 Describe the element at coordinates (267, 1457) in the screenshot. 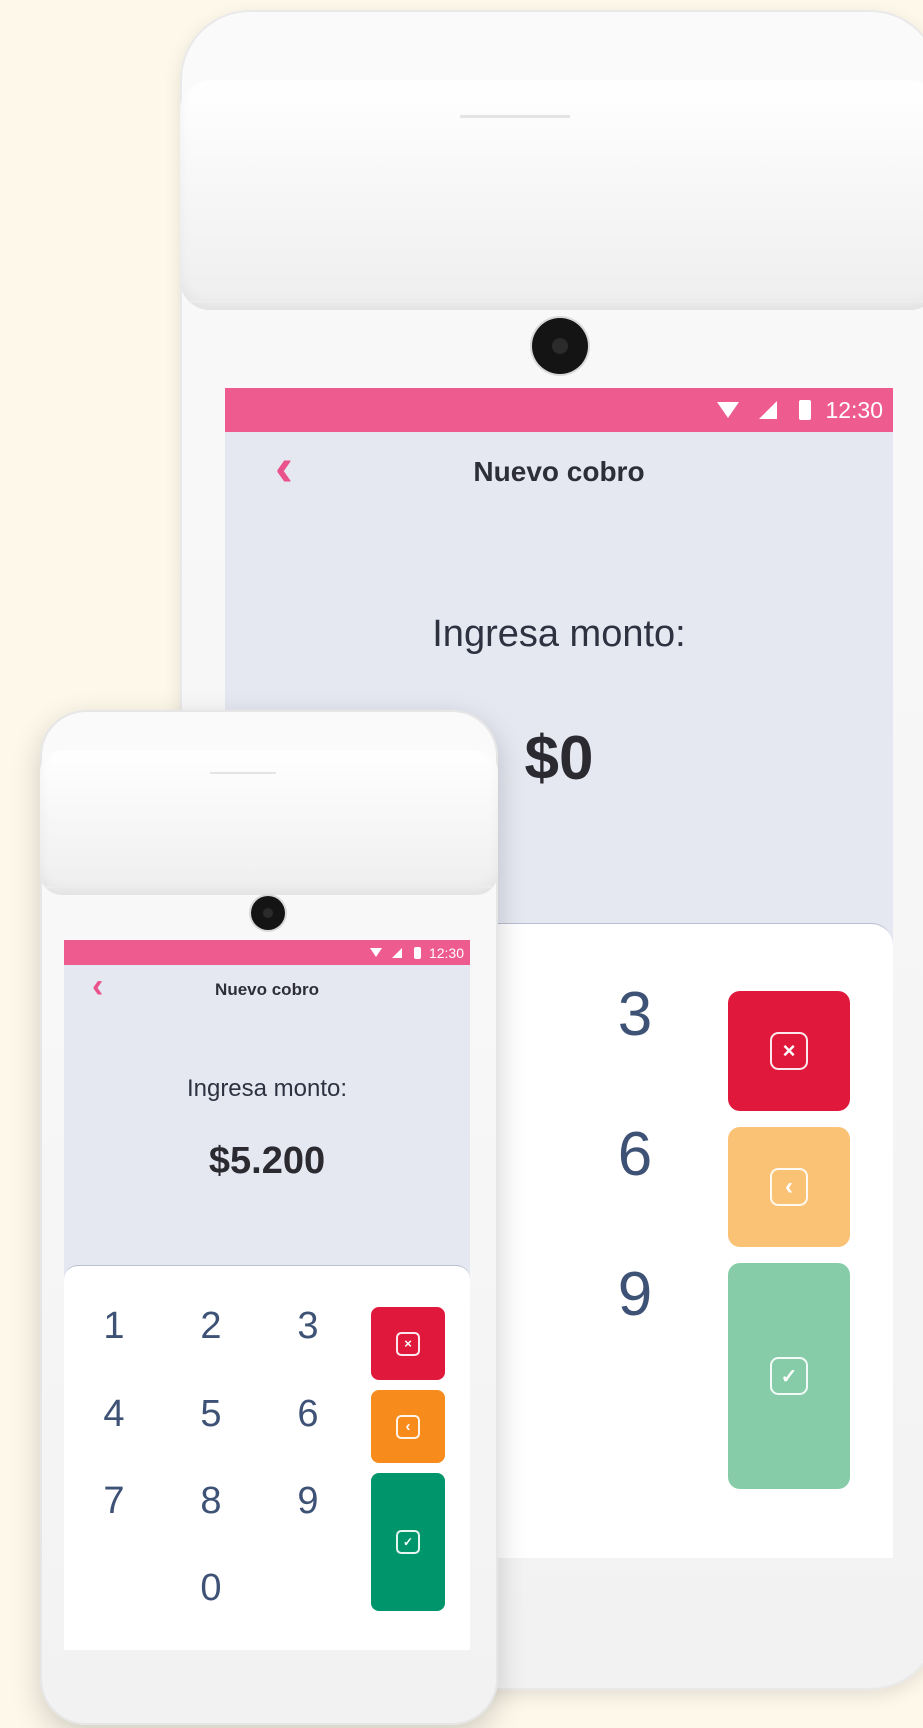

I see `small-keypad: 1 2 3 4 5 6 7 8 9 0 × ‹ ✓` at that location.